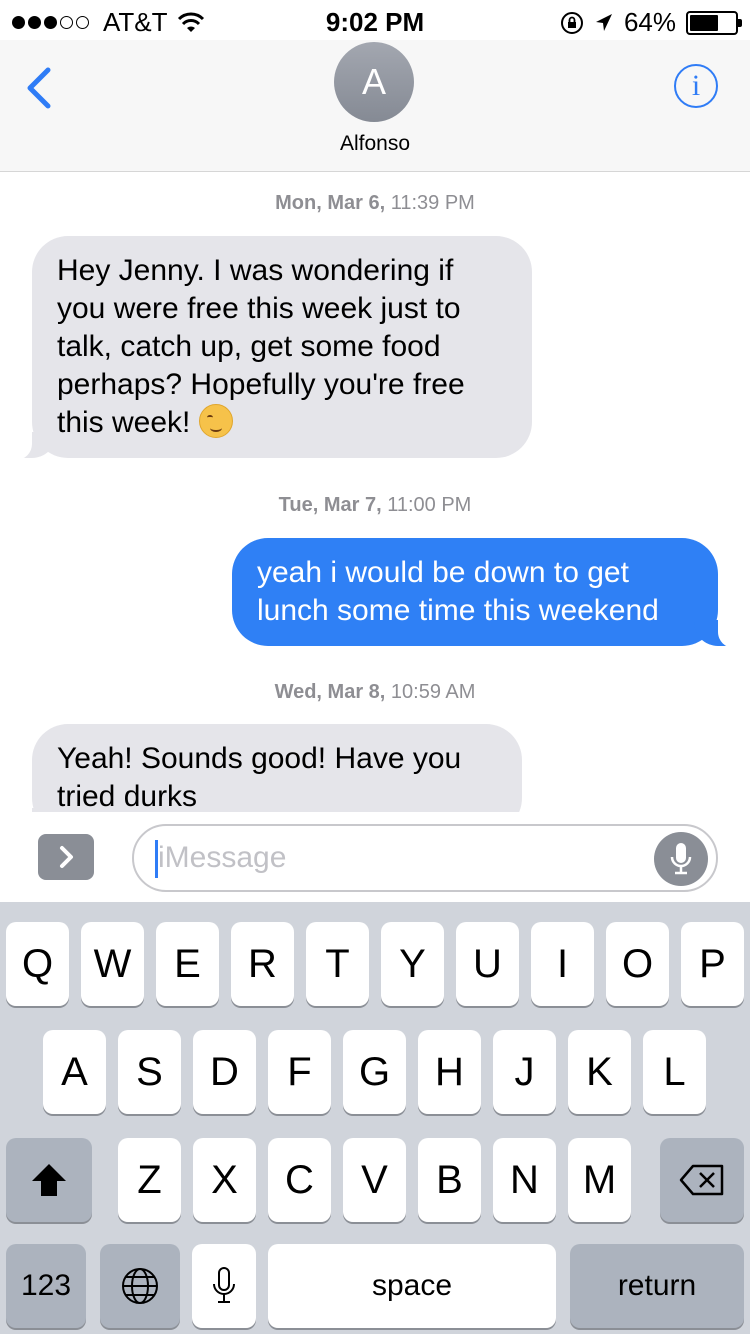  What do you see at coordinates (449, 1072) in the screenshot?
I see `key-h: H` at bounding box center [449, 1072].